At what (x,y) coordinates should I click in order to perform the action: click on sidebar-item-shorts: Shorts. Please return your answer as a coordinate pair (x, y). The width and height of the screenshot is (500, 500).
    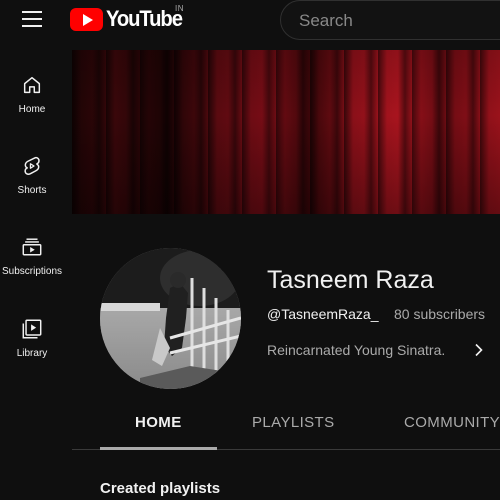
    Looking at the image, I should click on (32, 191).